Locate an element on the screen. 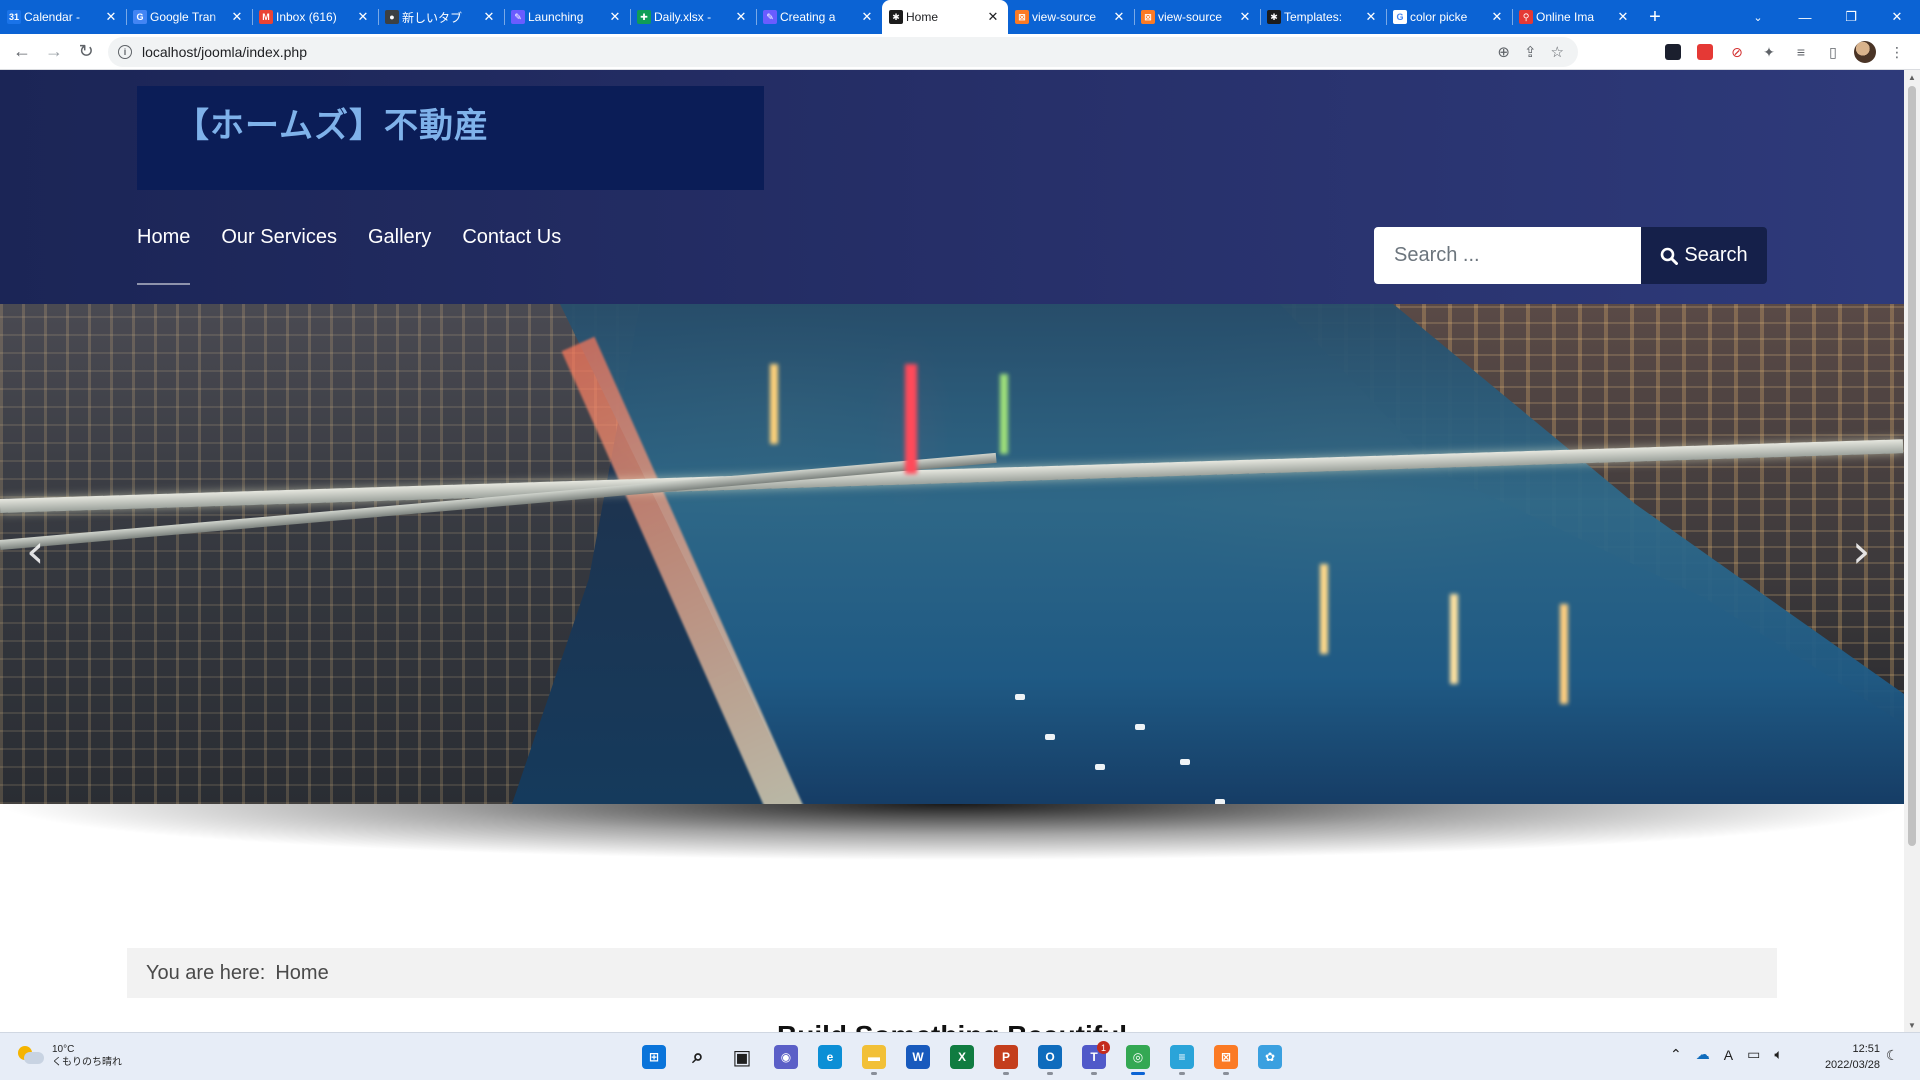 The height and width of the screenshot is (1080, 1920). light-reflection is located at coordinates (774, 404).